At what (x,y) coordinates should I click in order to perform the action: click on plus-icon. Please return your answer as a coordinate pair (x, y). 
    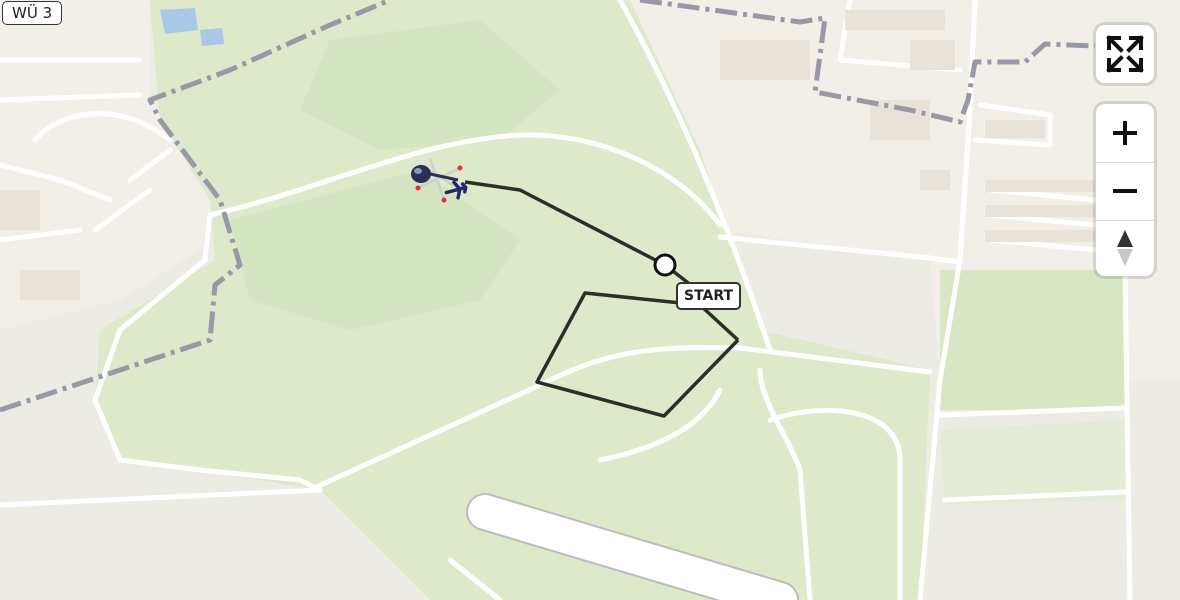
    Looking at the image, I should click on (1125, 133).